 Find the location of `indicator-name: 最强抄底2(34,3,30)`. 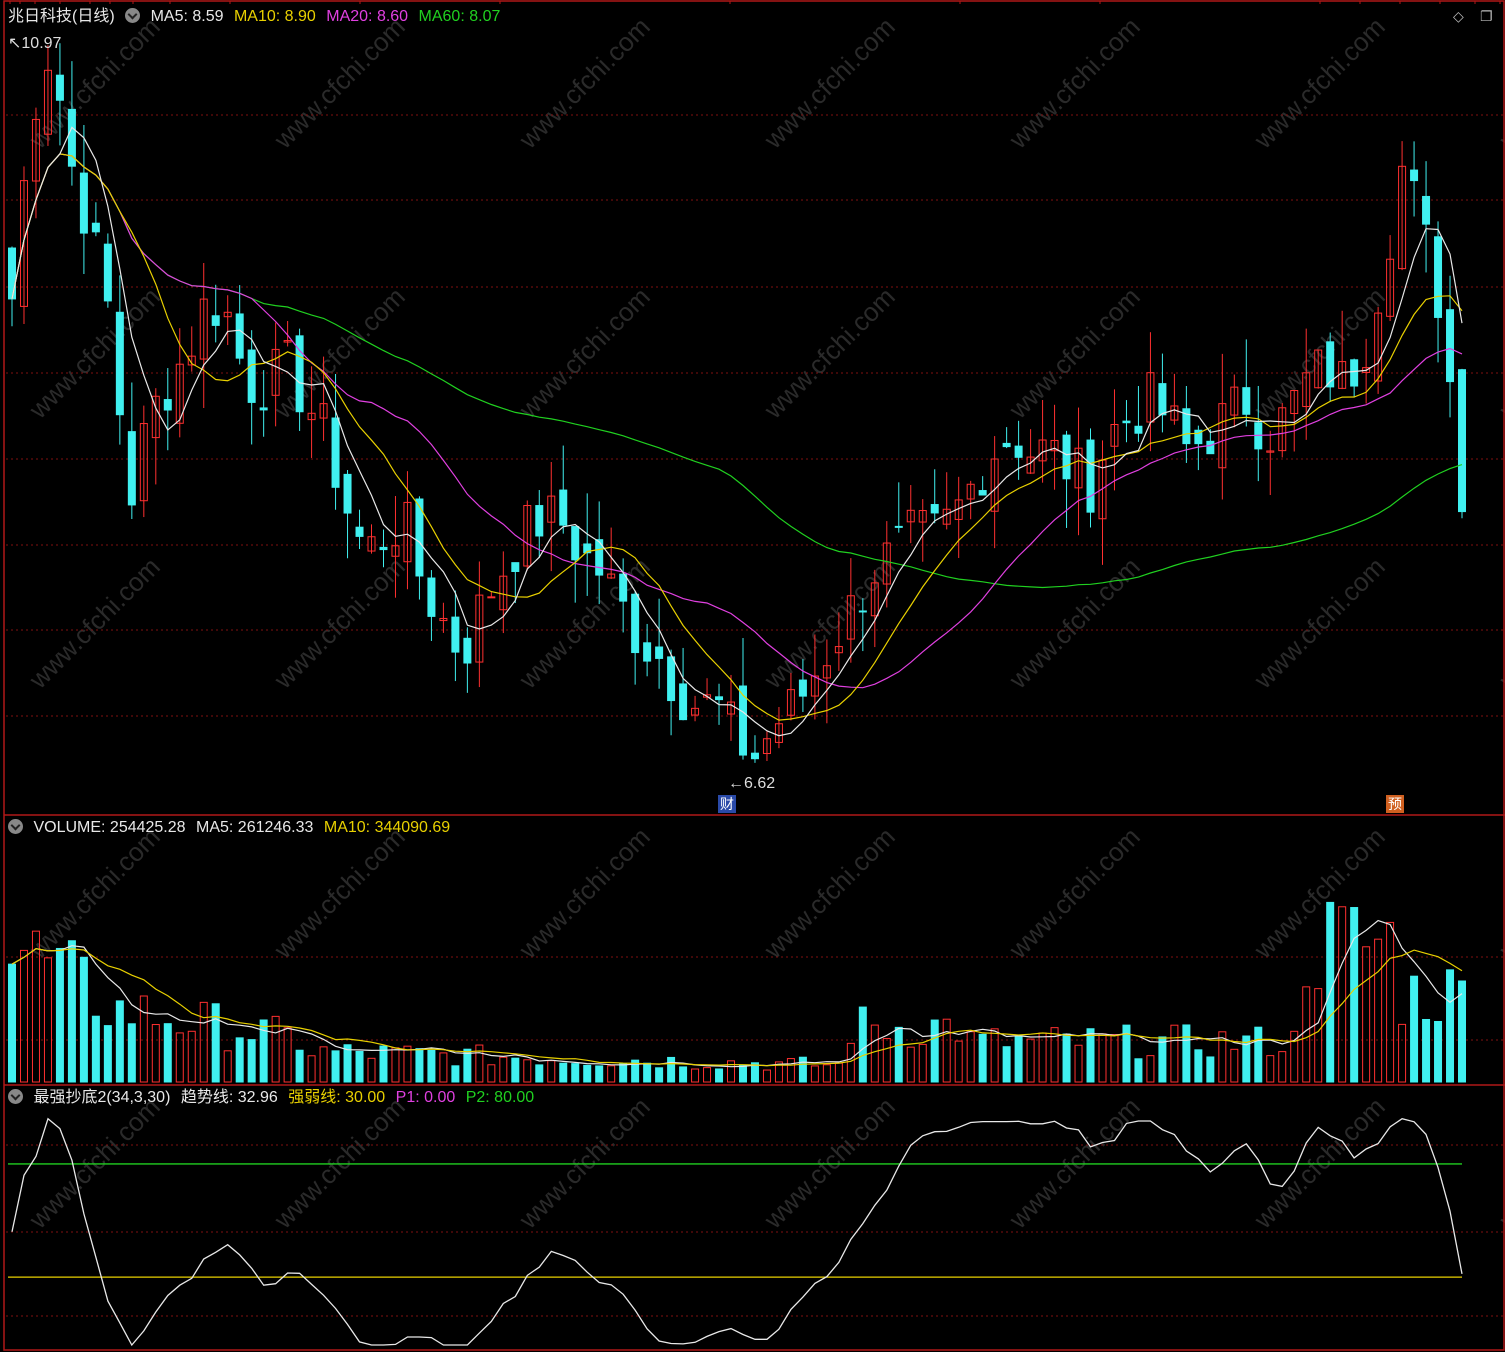

indicator-name: 最强抄底2(34,3,30) is located at coordinates (101, 1097).